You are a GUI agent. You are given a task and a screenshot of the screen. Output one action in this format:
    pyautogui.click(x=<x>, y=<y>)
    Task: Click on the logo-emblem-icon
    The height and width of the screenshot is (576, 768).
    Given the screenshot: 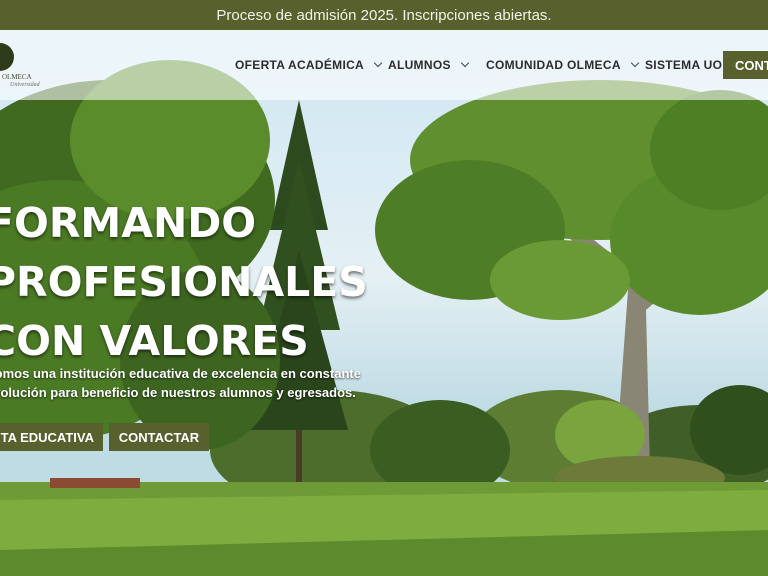 What is the action you would take?
    pyautogui.click(x=7, y=57)
    